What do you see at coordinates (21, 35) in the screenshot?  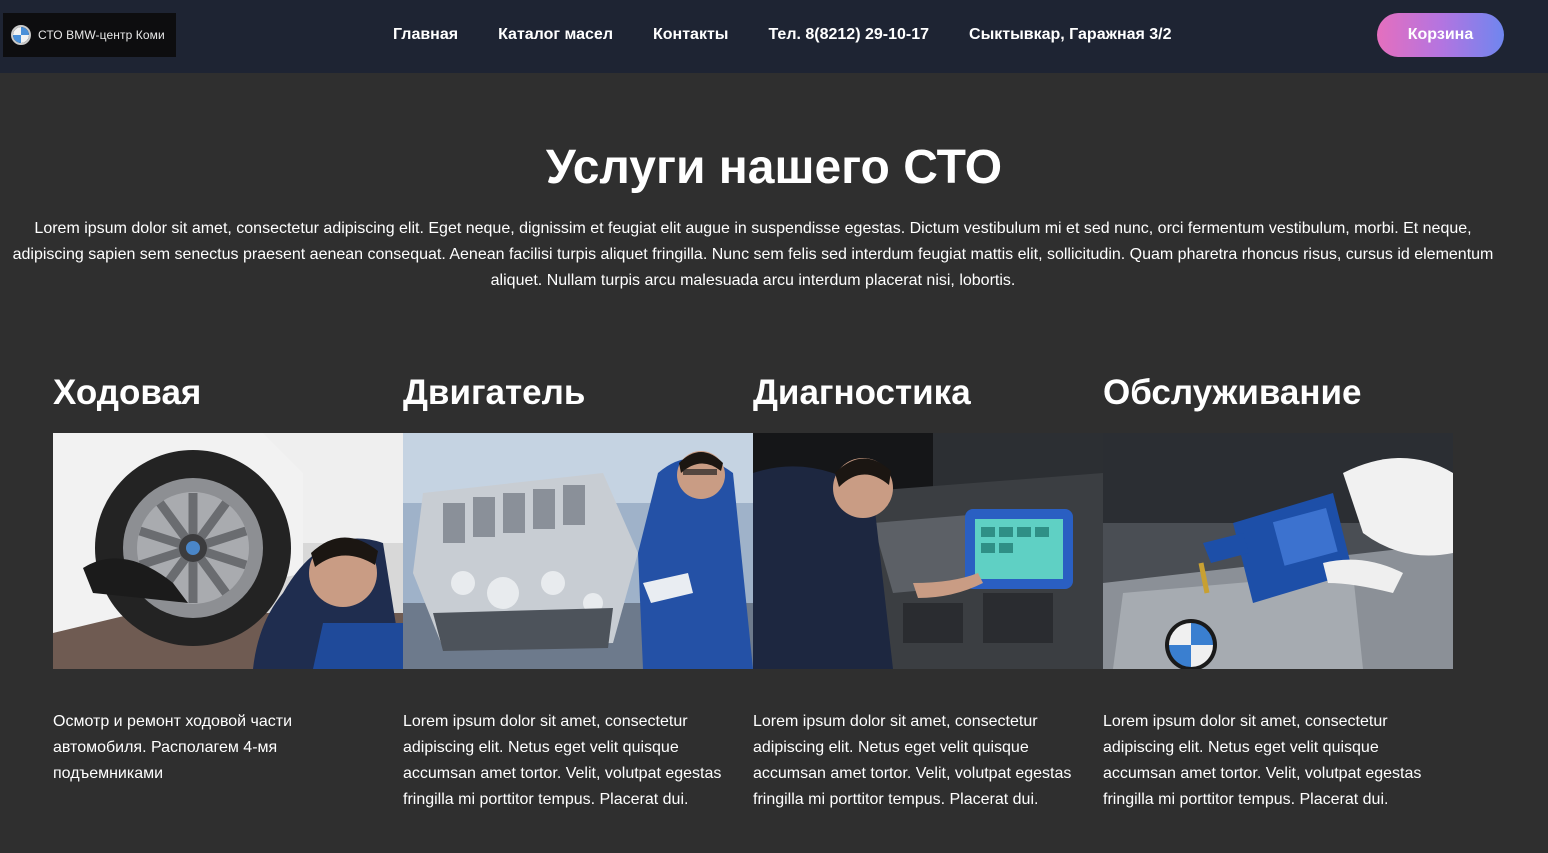 I see `bmw-emblem-icon` at bounding box center [21, 35].